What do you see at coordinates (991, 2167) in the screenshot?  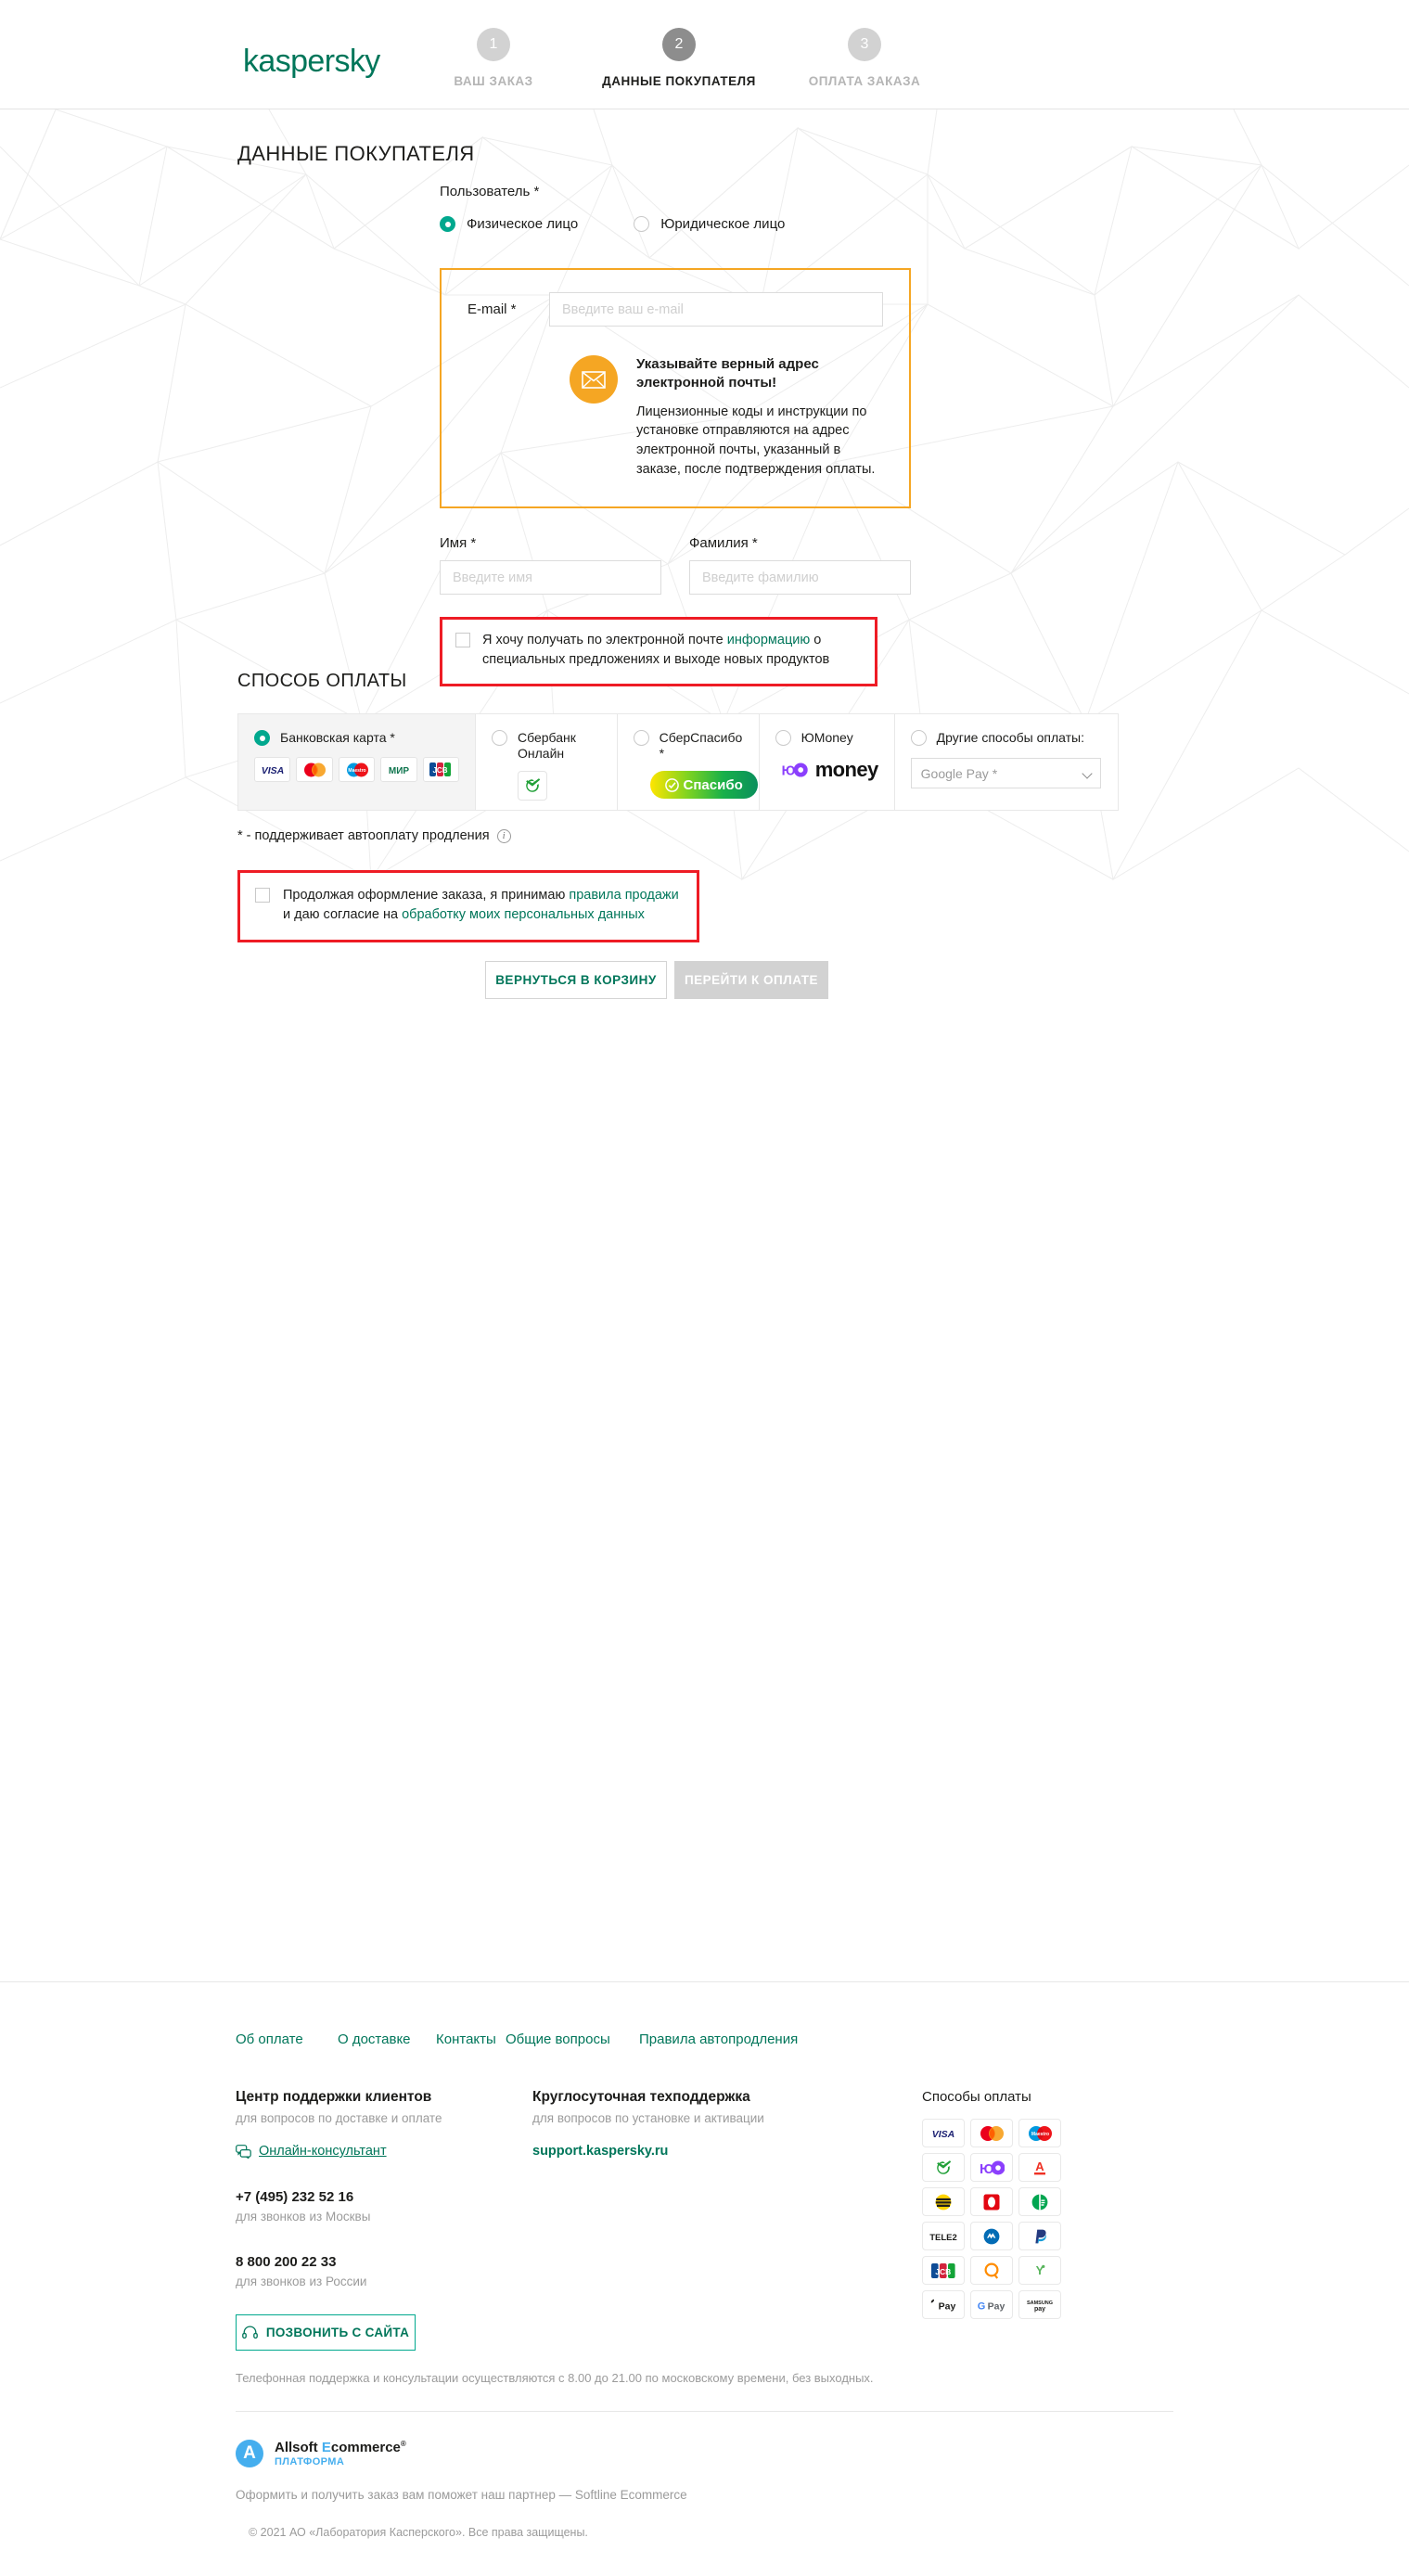 I see `yoomoney-icon: Ю` at bounding box center [991, 2167].